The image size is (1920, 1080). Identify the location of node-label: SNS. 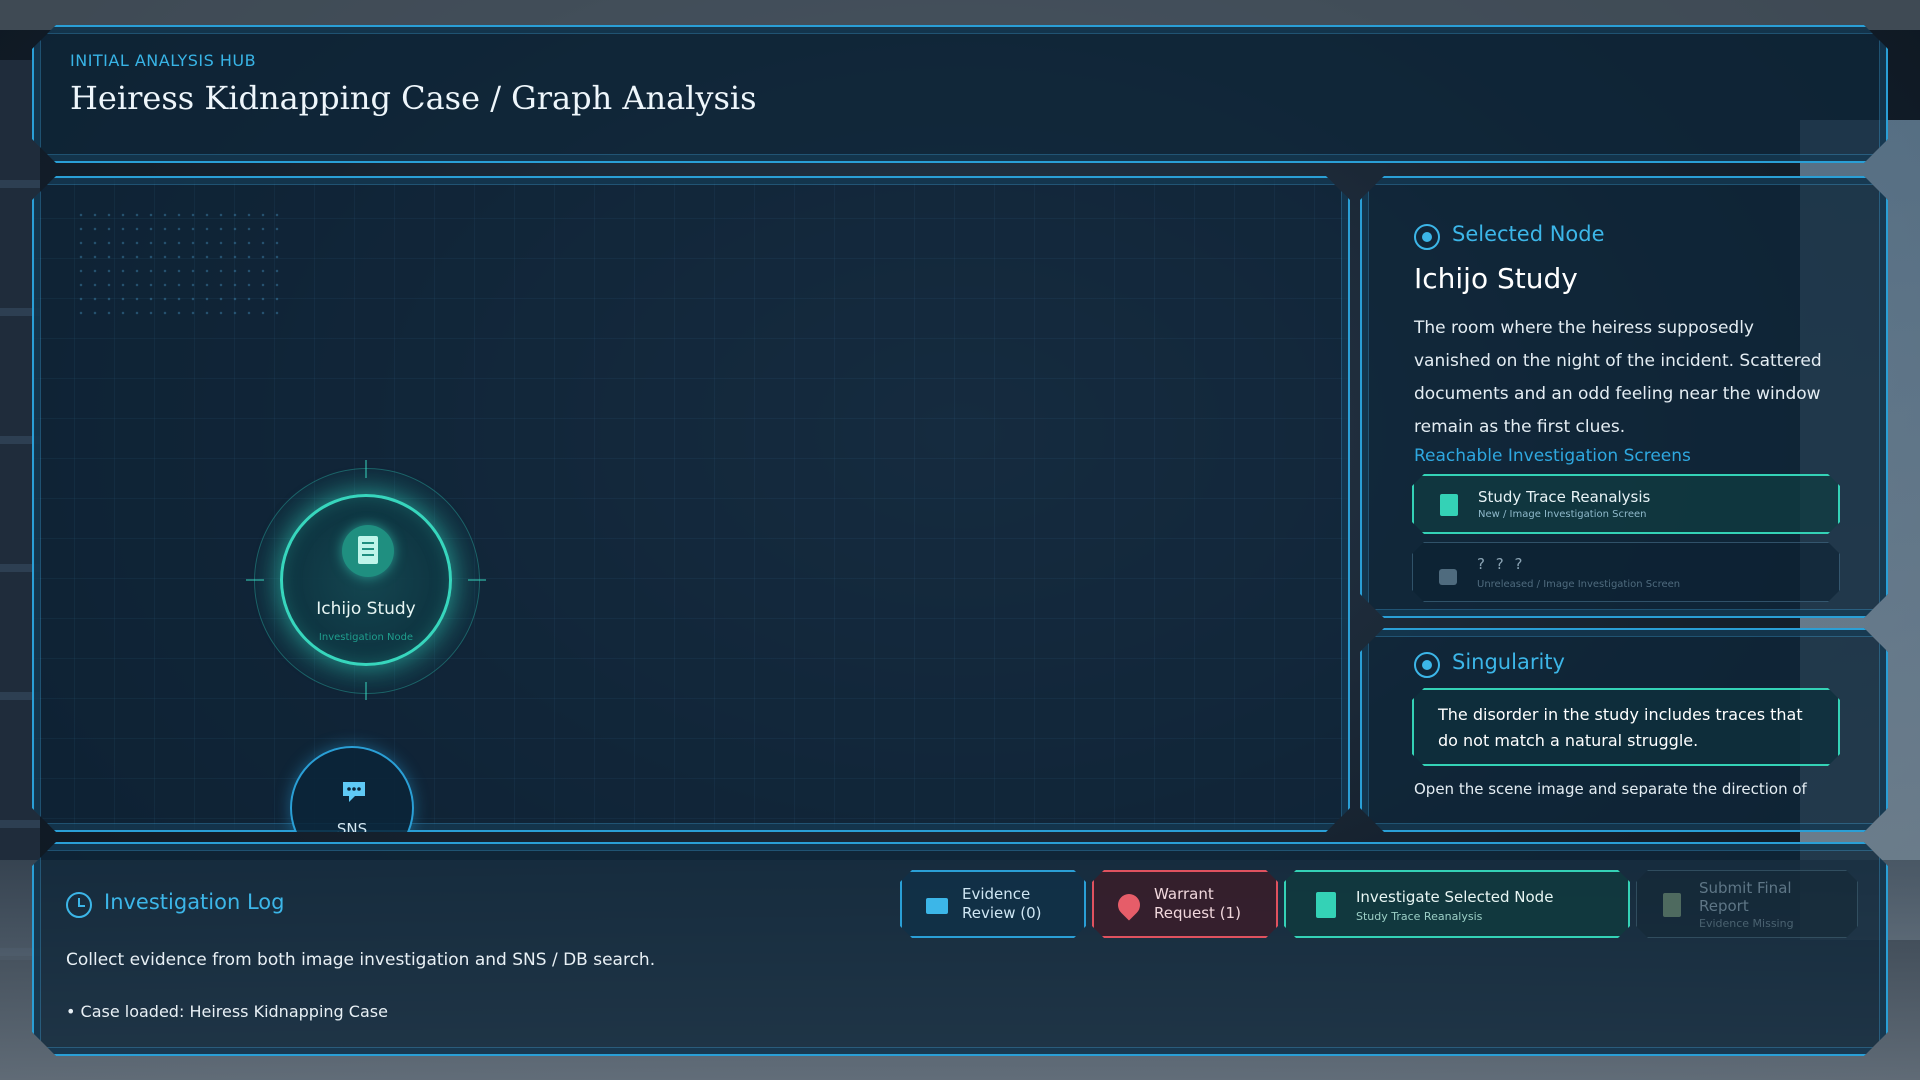
(352, 829).